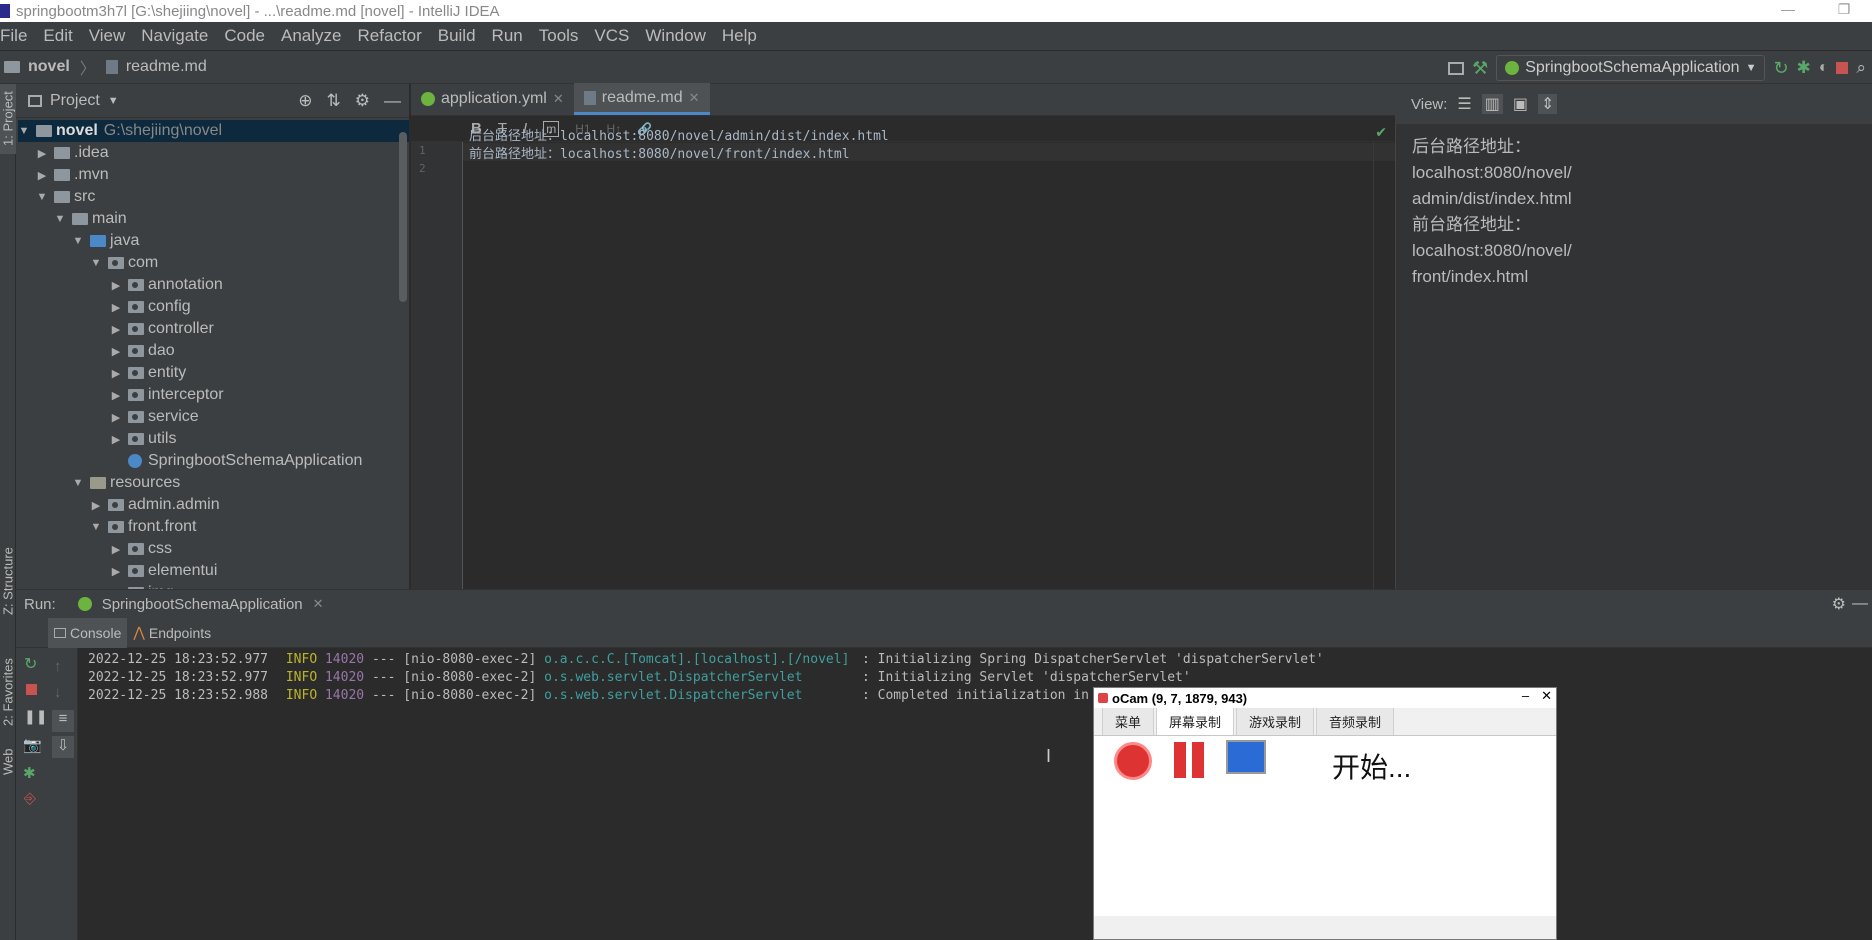 The height and width of the screenshot is (940, 1872). What do you see at coordinates (166, 67) in the screenshot?
I see `breadcrumb-file: readme.md` at bounding box center [166, 67].